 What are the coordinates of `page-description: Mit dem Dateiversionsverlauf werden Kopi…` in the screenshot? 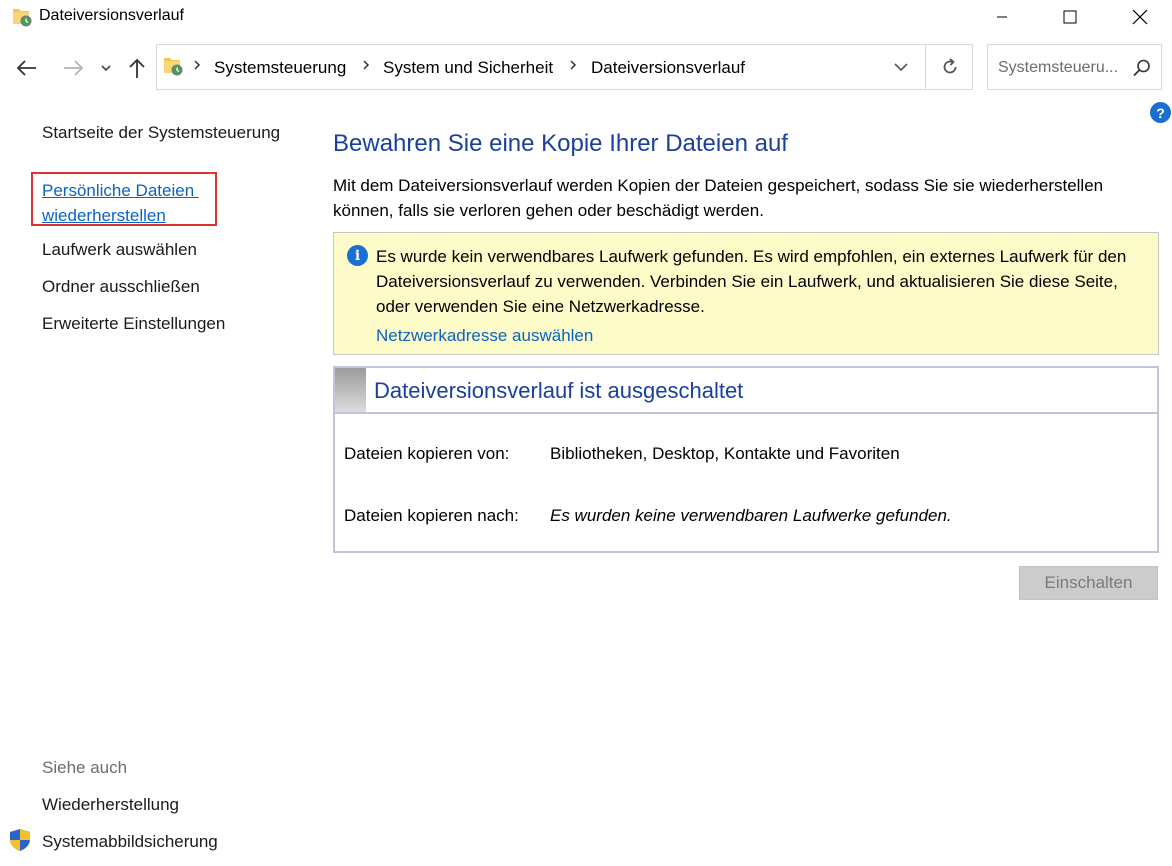 It's located at (718, 198).